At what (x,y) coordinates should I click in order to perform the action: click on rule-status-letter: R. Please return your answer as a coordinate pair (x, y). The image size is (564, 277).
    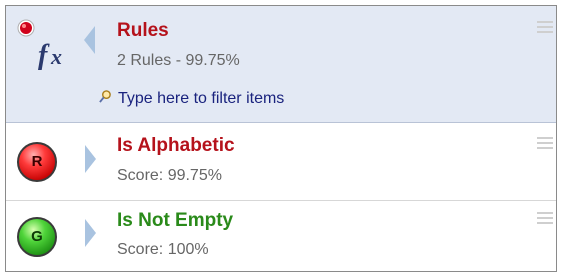
    Looking at the image, I should click on (37, 161).